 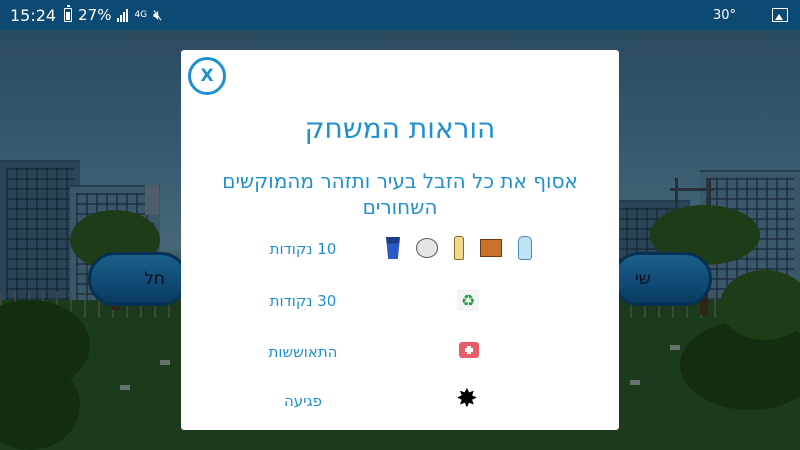 What do you see at coordinates (780, 15) in the screenshot?
I see `image-icon` at bounding box center [780, 15].